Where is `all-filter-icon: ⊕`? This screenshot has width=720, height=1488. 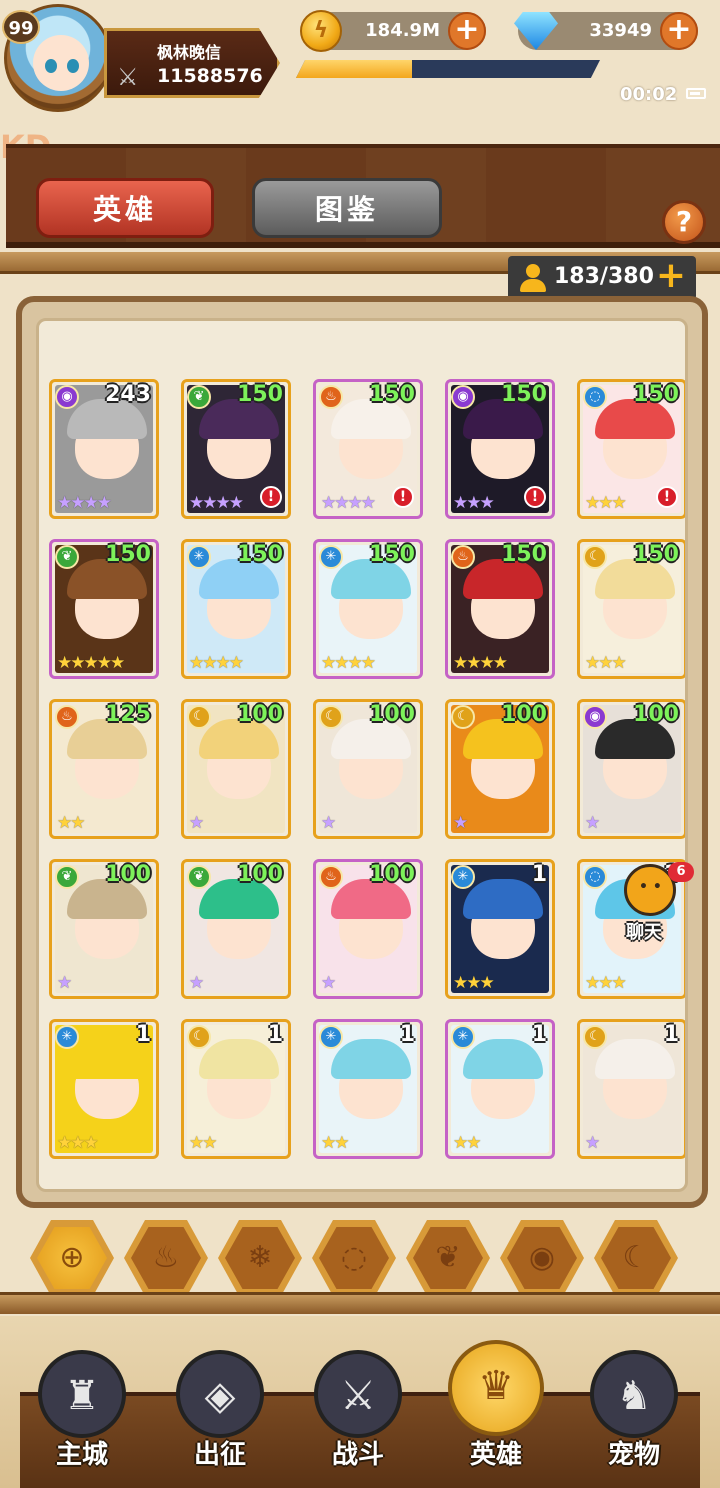 all-filter-icon: ⊕ is located at coordinates (72, 1258).